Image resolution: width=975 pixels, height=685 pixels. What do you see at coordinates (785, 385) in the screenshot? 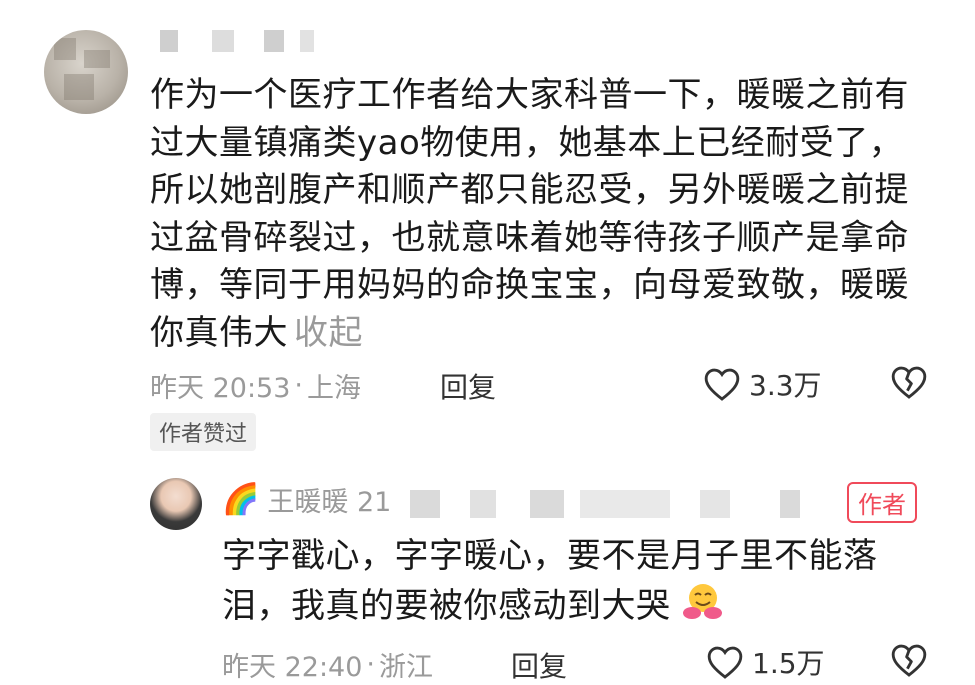
I see `comment-like-count: 3.3万` at bounding box center [785, 385].